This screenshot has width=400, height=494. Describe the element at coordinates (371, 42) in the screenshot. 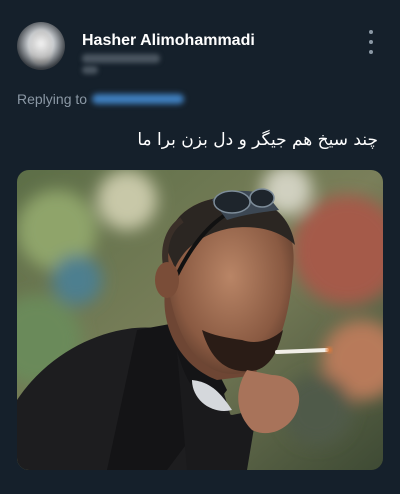

I see `more-options-icon` at that location.